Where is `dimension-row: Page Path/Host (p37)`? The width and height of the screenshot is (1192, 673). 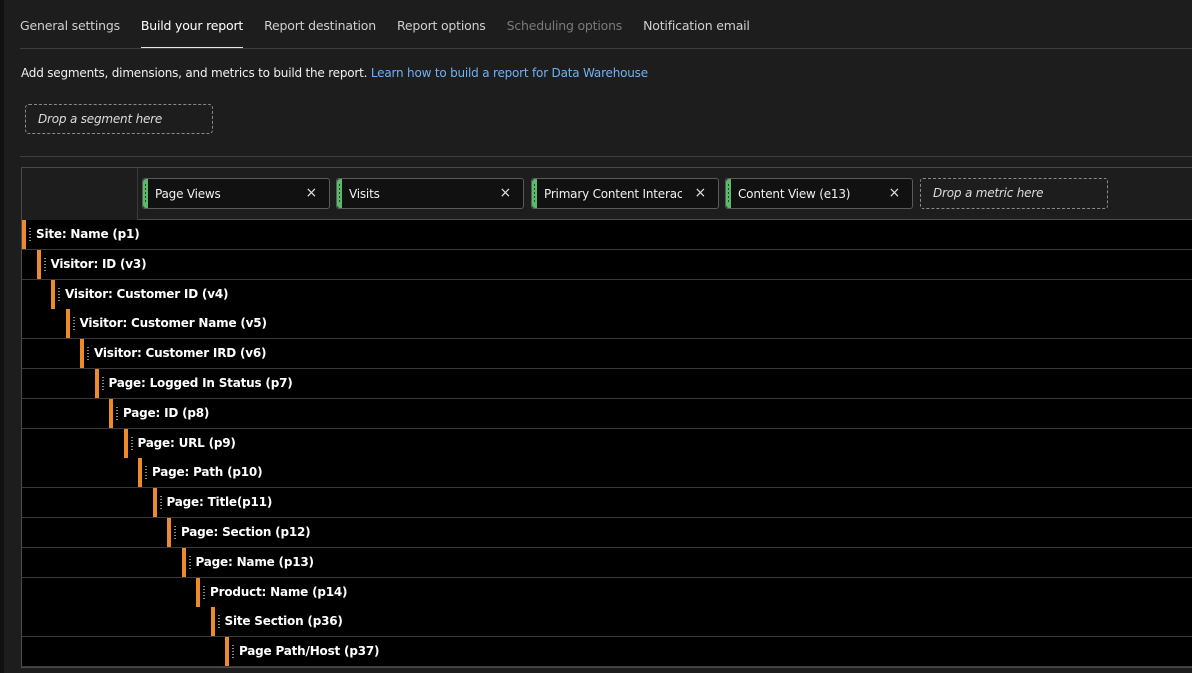
dimension-row: Page Path/Host (p37) is located at coordinates (607, 652).